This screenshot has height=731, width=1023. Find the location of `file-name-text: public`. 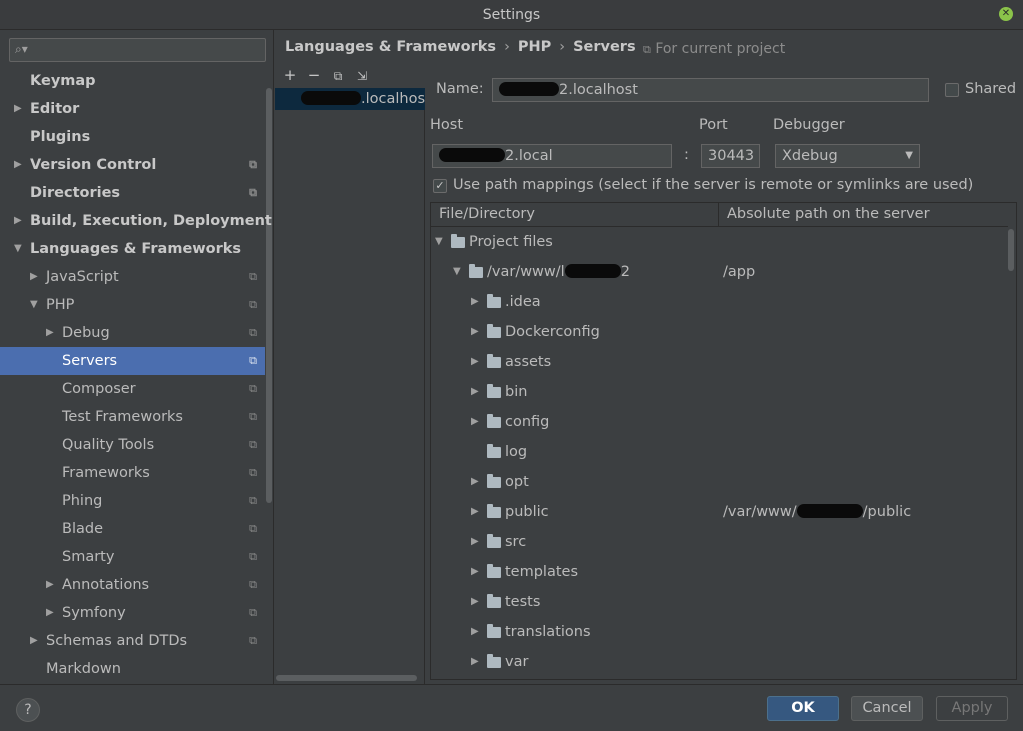

file-name-text: public is located at coordinates (527, 512).